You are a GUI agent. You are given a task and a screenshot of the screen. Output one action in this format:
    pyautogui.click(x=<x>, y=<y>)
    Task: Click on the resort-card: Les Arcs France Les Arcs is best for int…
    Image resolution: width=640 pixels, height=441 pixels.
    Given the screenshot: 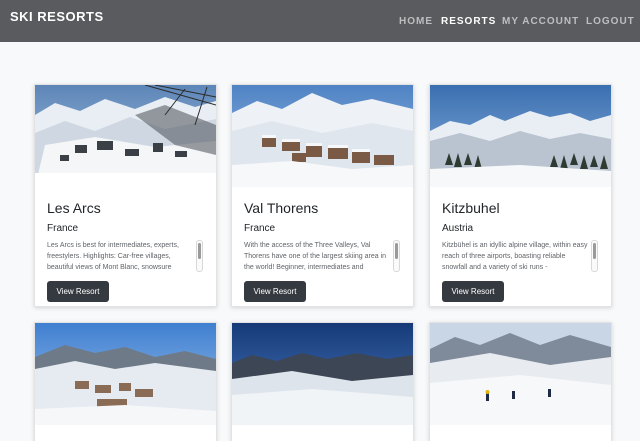 What is the action you would take?
    pyautogui.click(x=125, y=195)
    